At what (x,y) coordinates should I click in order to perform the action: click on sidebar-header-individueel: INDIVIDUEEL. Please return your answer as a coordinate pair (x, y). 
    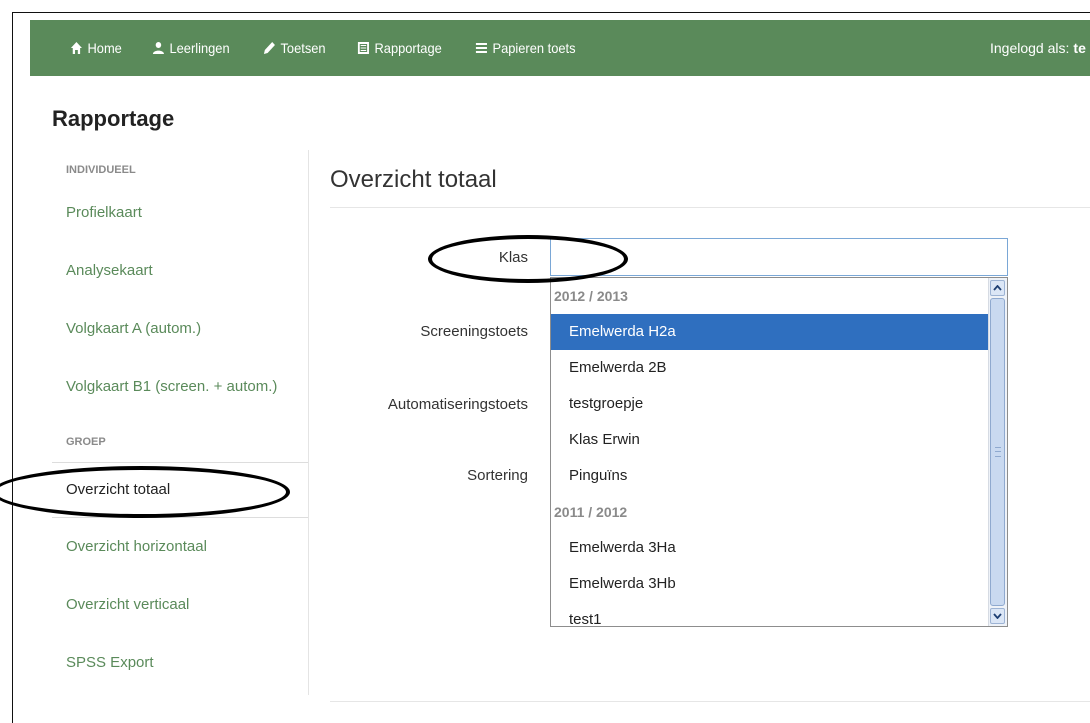
    Looking at the image, I should click on (101, 170).